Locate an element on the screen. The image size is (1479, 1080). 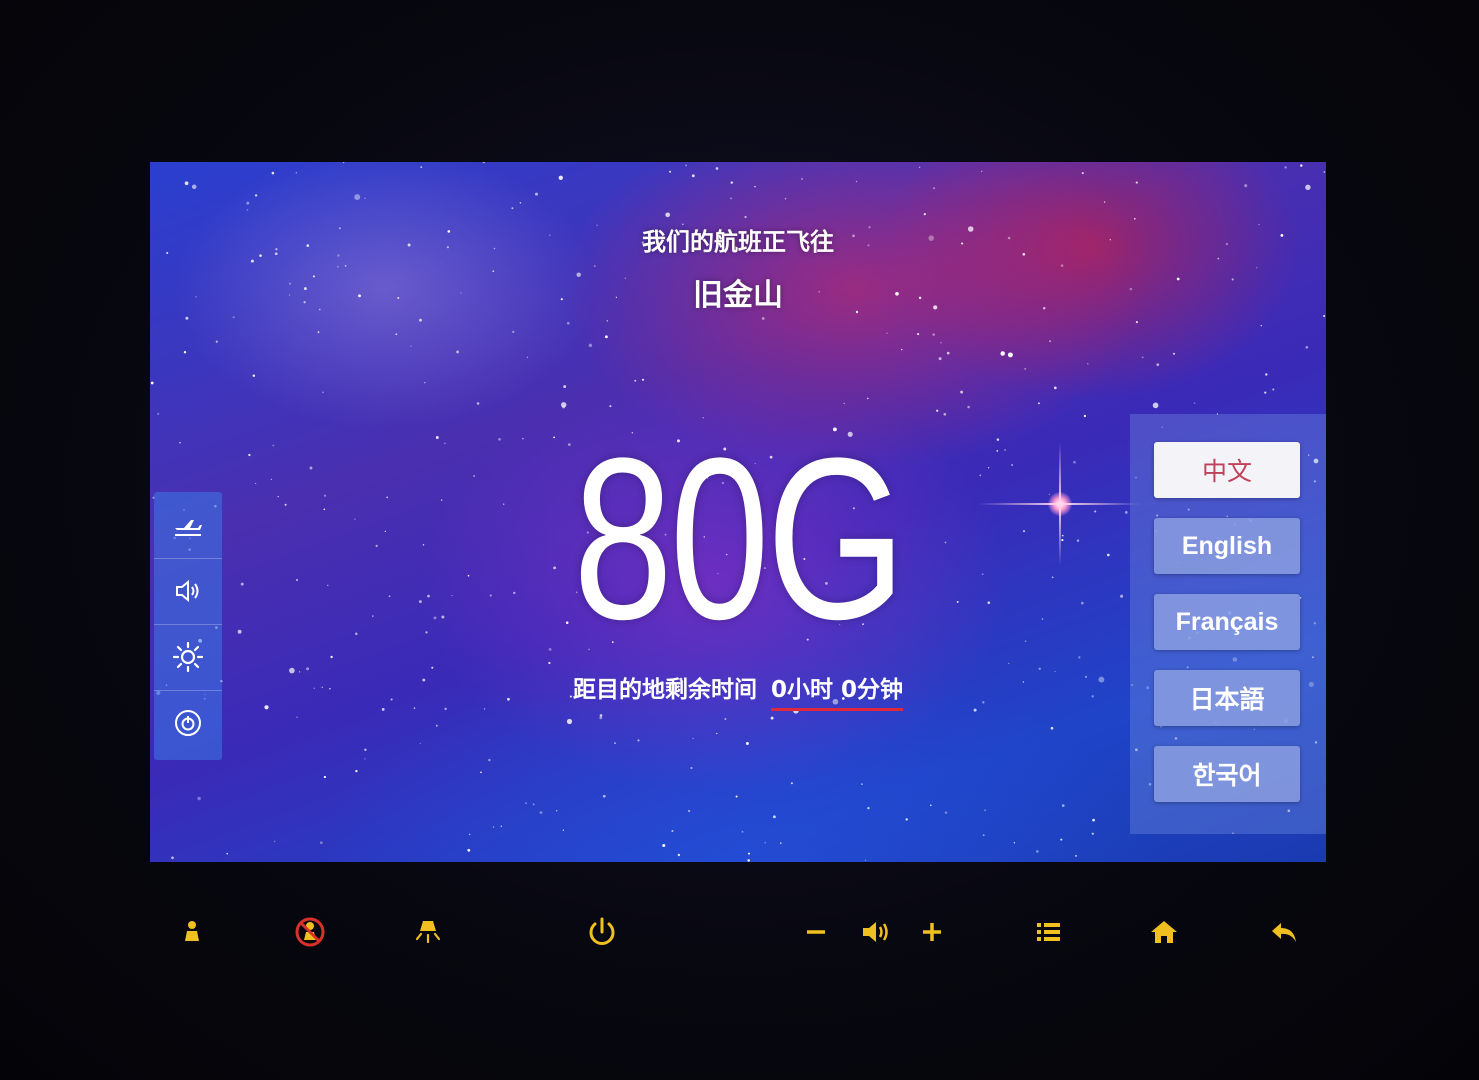
language-chinese-button: 中文 is located at coordinates (1227, 470).